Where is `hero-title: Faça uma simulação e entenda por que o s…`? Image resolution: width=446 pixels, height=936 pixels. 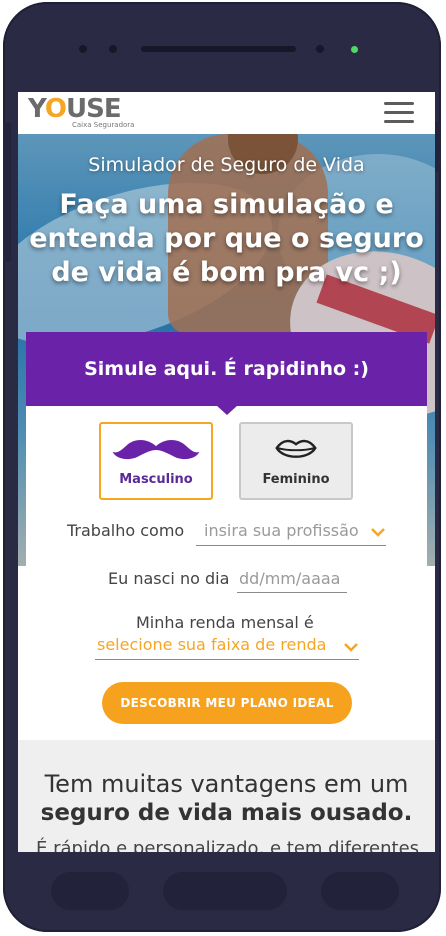 hero-title: Faça uma simulação e entenda por que o s… is located at coordinates (226, 239).